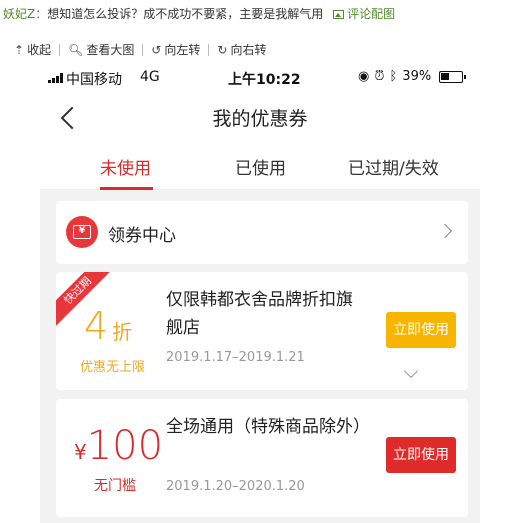 The image size is (505, 523). Describe the element at coordinates (55, 78) in the screenshot. I see `signal-icon` at that location.